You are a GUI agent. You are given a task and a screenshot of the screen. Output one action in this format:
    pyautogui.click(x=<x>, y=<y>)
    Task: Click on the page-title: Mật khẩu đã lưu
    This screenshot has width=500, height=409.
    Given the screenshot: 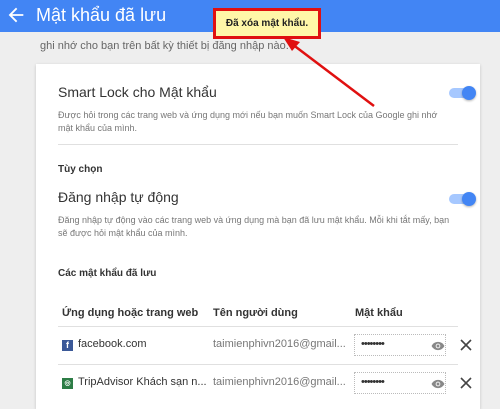 What is the action you would take?
    pyautogui.click(x=101, y=15)
    